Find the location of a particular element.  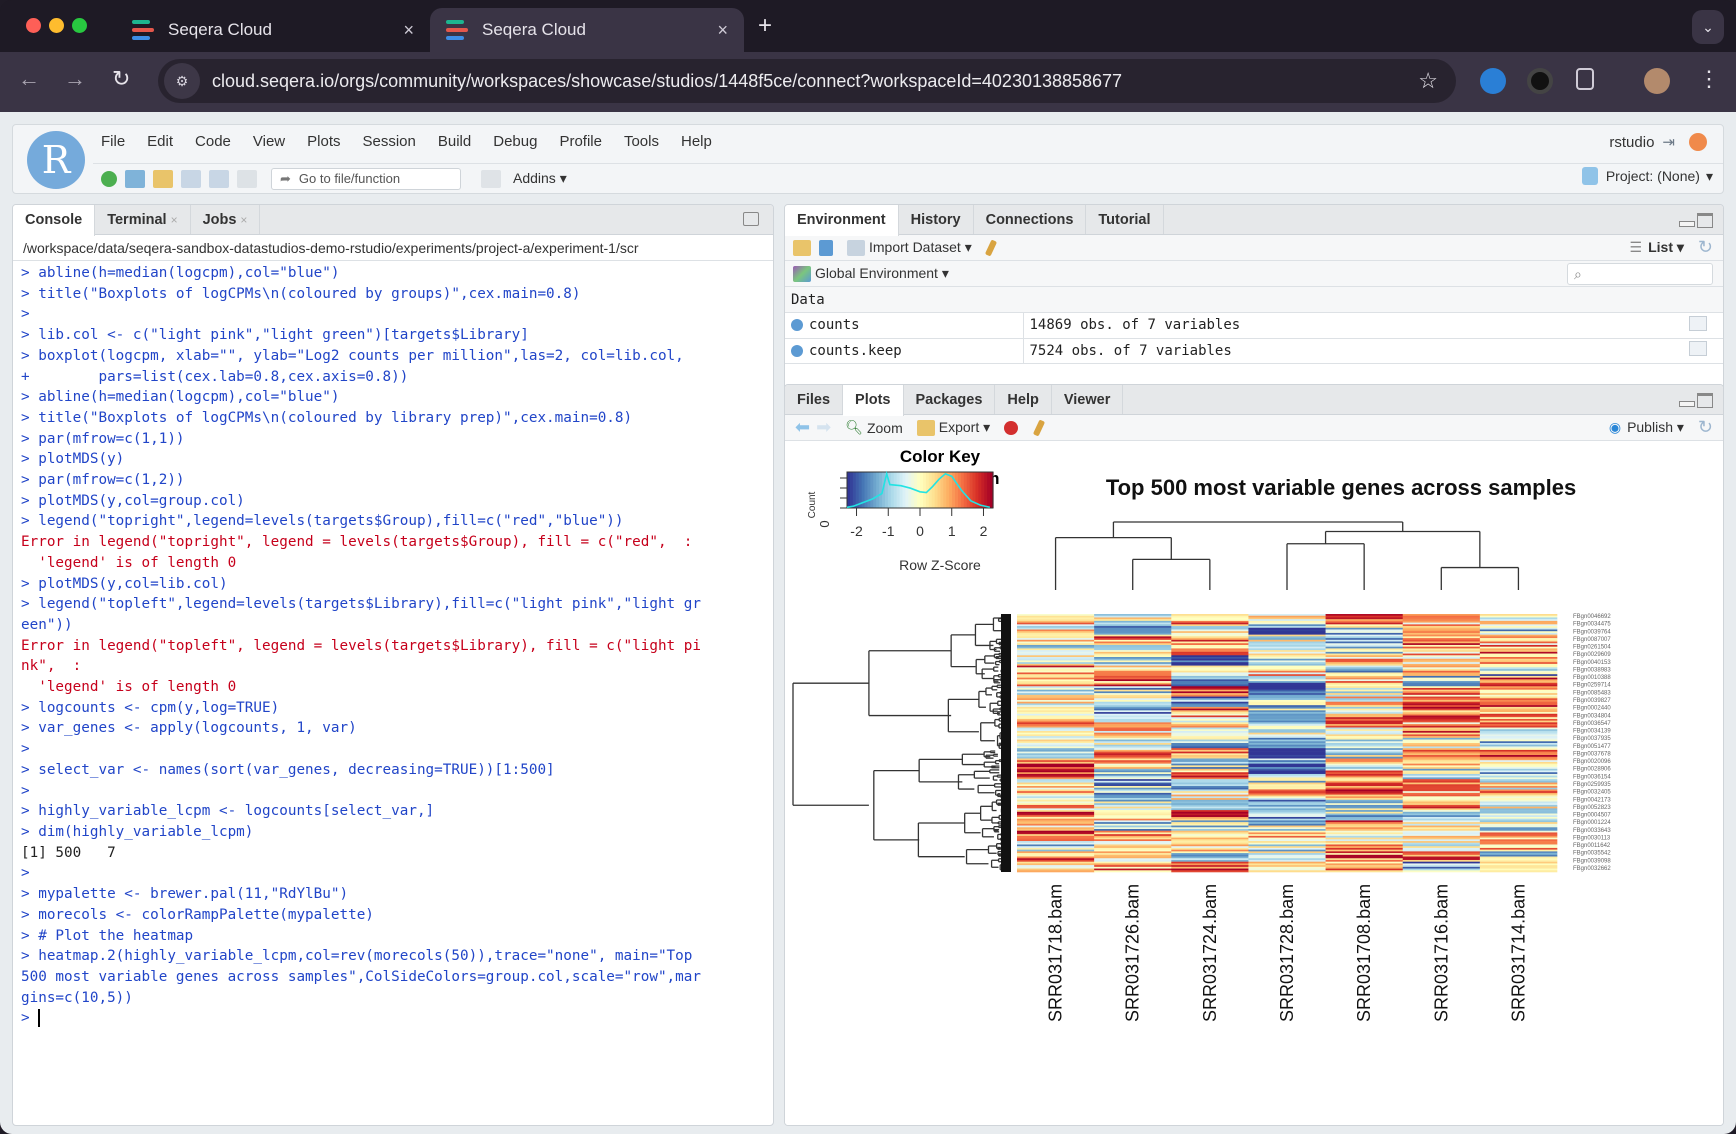

close-window-button is located at coordinates (33, 25).